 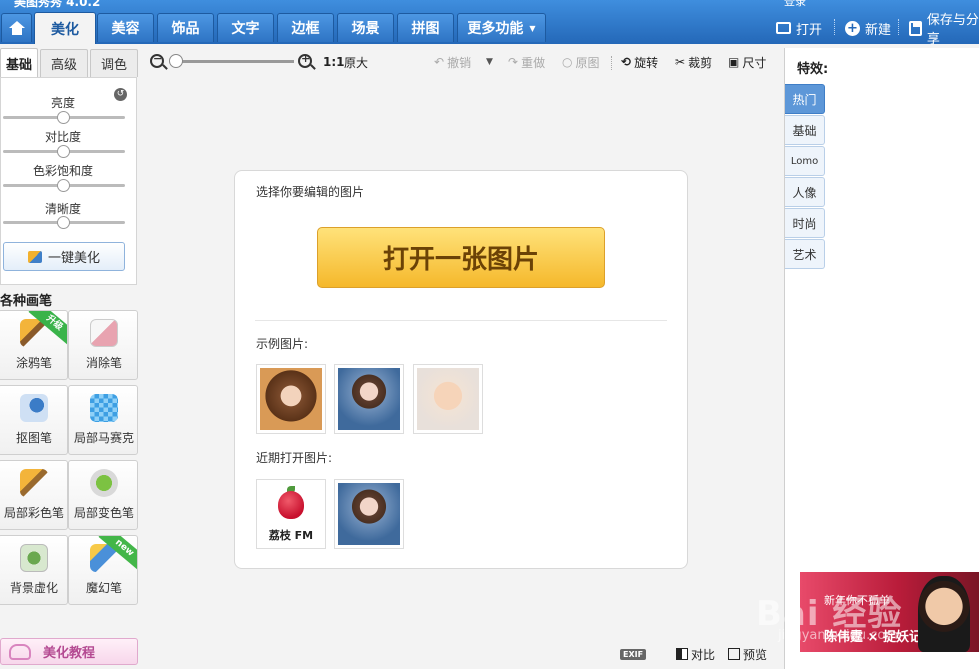 What do you see at coordinates (157, 60) in the screenshot?
I see `zoom-out-icon: −` at bounding box center [157, 60].